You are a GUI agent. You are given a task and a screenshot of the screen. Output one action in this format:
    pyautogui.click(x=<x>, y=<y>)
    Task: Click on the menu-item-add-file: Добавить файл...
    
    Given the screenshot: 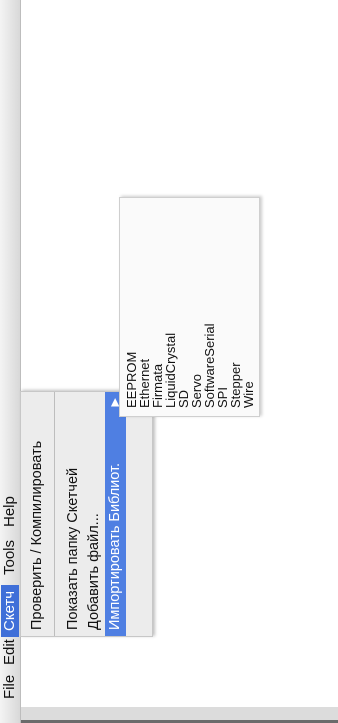 What is the action you would take?
    pyautogui.click(x=94, y=514)
    